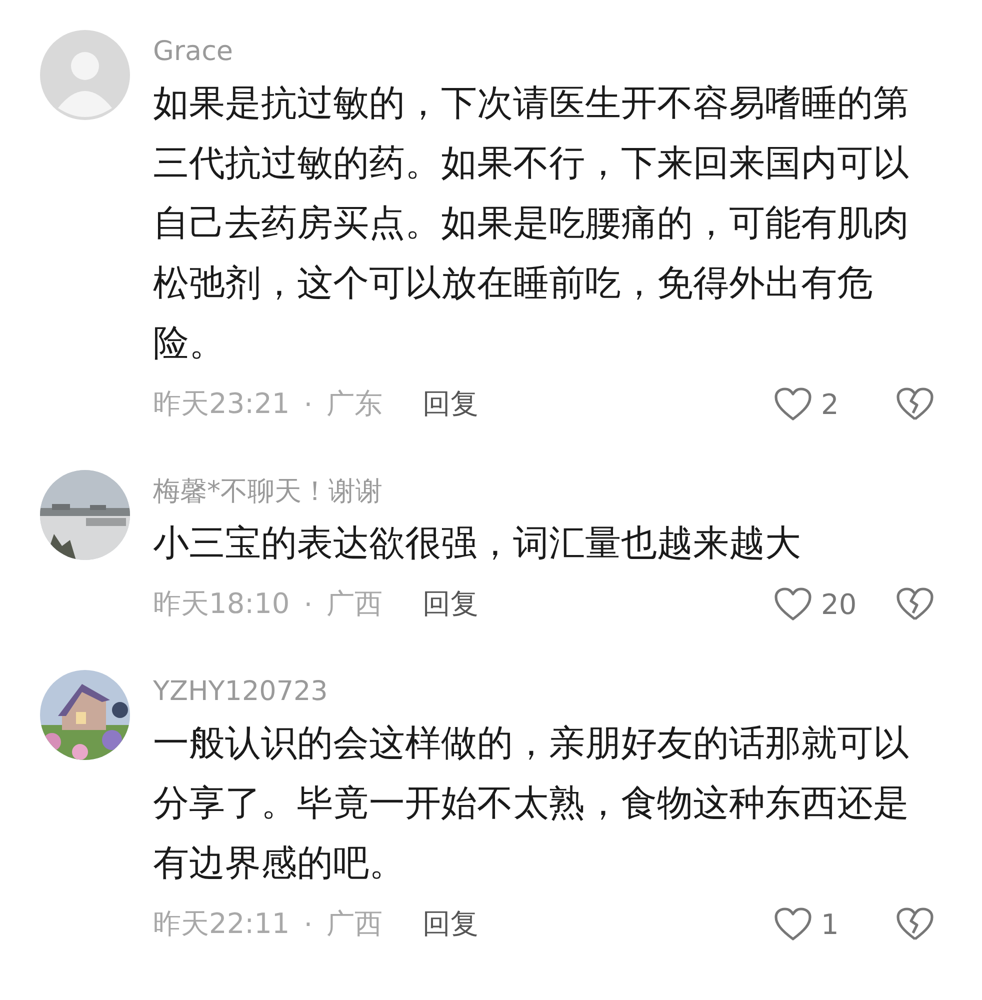 This screenshot has width=982, height=1000. I want to click on comment-time: 昨天22:11, so click(221, 924).